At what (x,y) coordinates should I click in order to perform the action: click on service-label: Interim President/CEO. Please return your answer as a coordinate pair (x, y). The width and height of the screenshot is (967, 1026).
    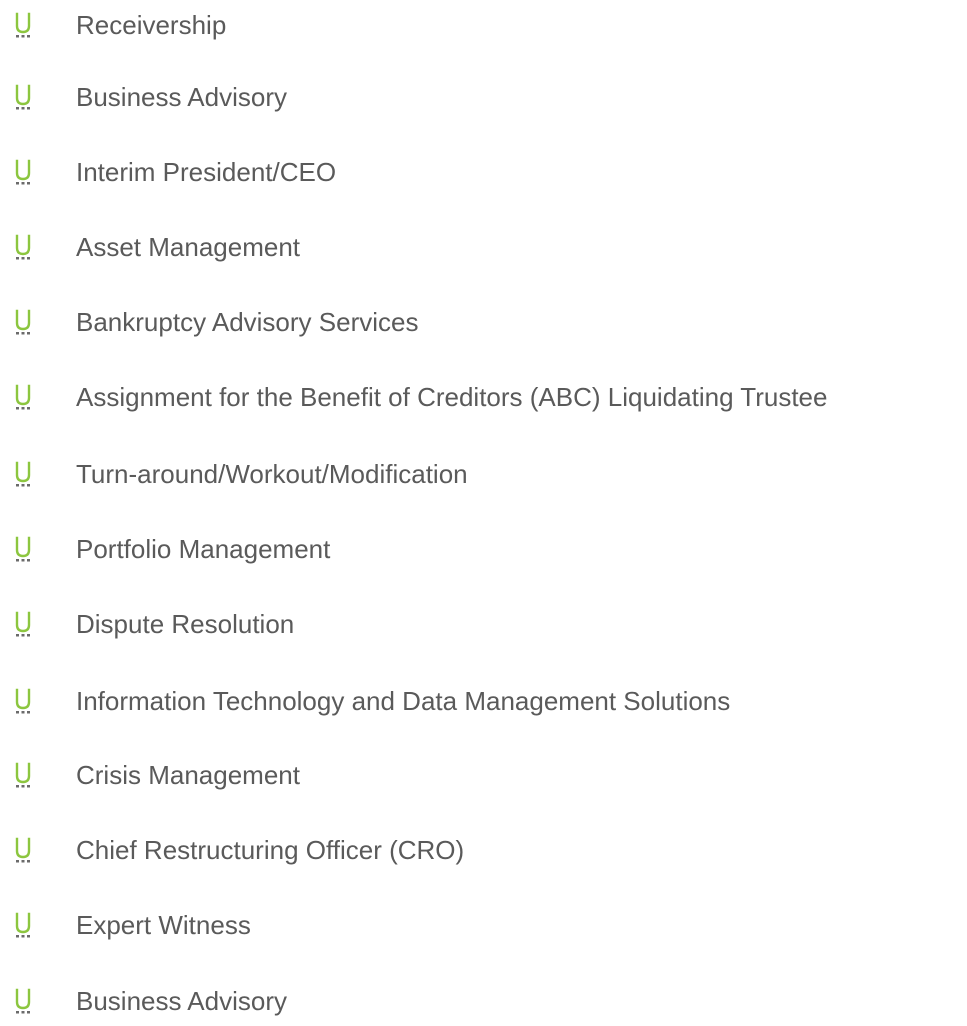
    Looking at the image, I should click on (206, 172).